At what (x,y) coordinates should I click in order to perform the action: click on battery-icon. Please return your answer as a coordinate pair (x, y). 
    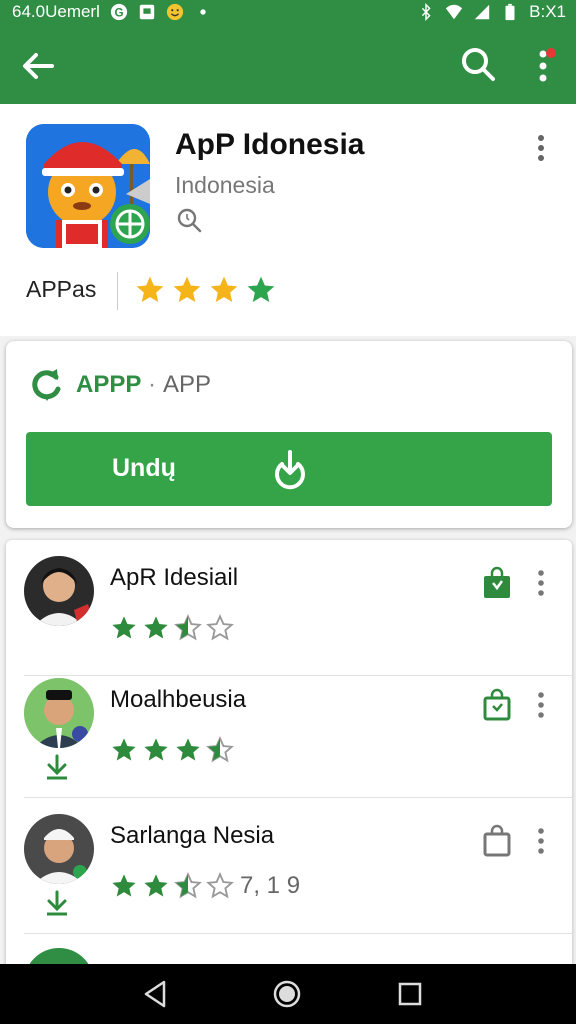
    Looking at the image, I should click on (510, 12).